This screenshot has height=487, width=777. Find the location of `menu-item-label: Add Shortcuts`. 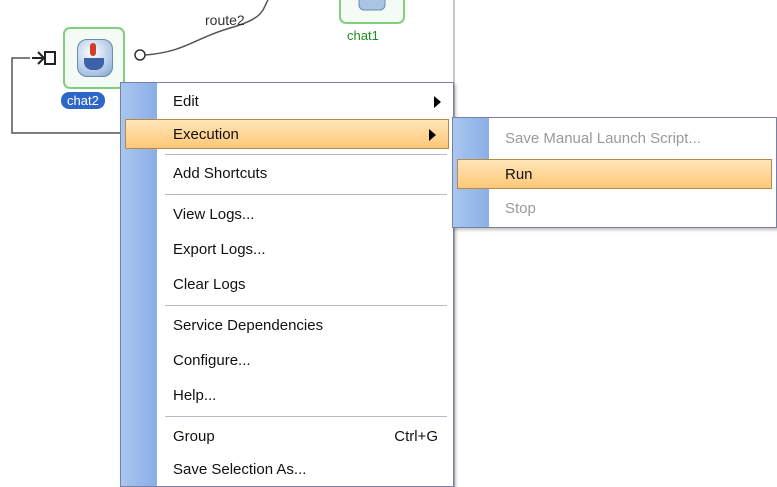

menu-item-label: Add Shortcuts is located at coordinates (220, 173).